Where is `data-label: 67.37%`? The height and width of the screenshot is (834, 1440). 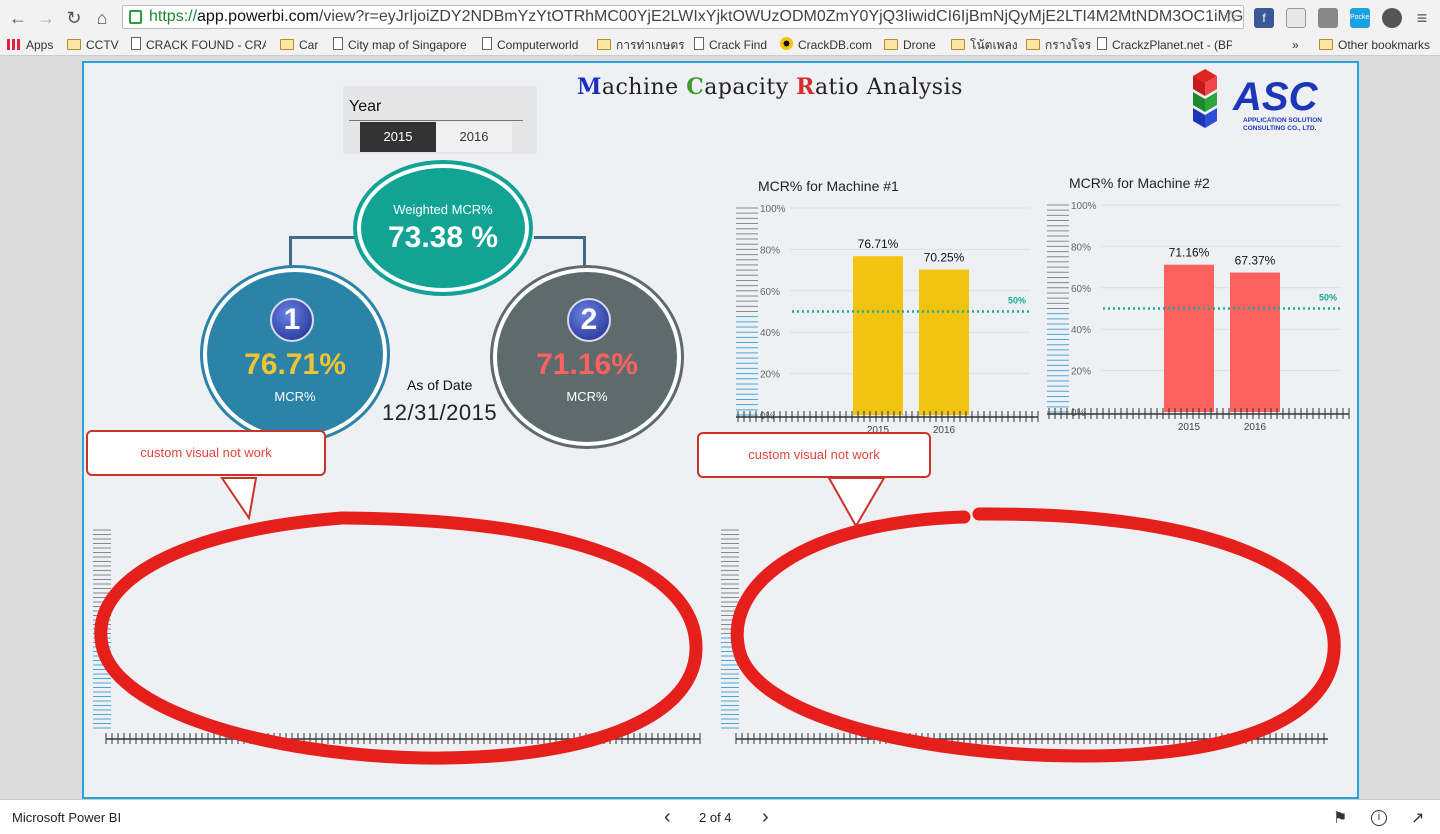
data-label: 67.37% is located at coordinates (1255, 261).